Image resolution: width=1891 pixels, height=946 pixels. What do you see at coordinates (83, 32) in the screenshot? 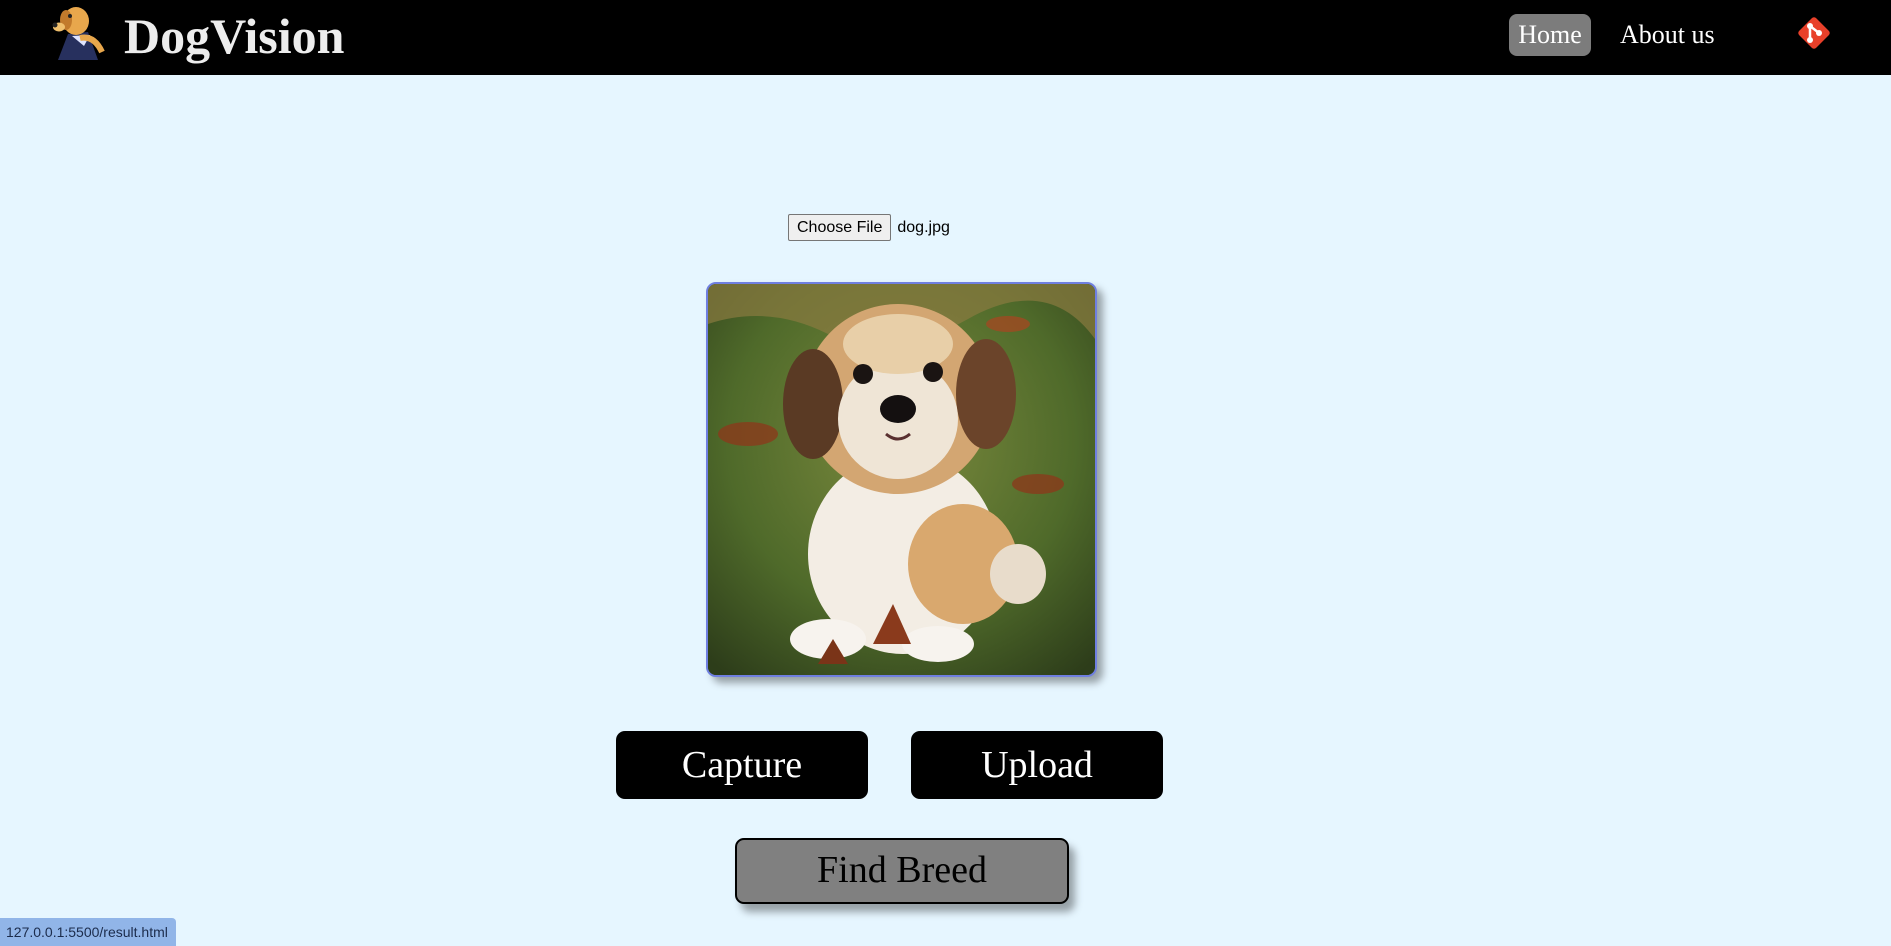
I see `dog-mascot-icon` at bounding box center [83, 32].